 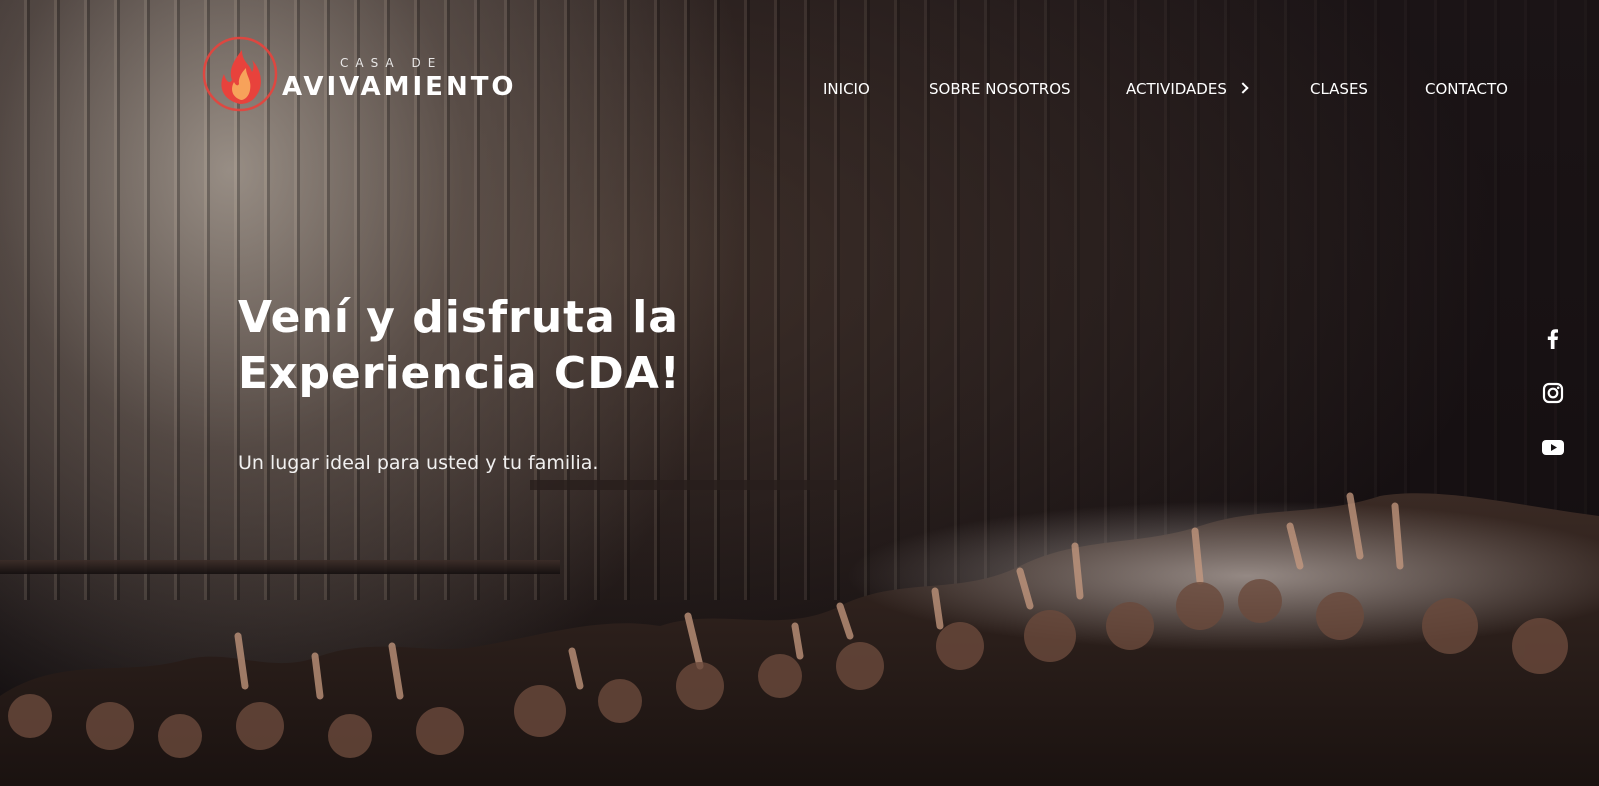 I want to click on nav-item-clases: CLASES, so click(x=1339, y=89).